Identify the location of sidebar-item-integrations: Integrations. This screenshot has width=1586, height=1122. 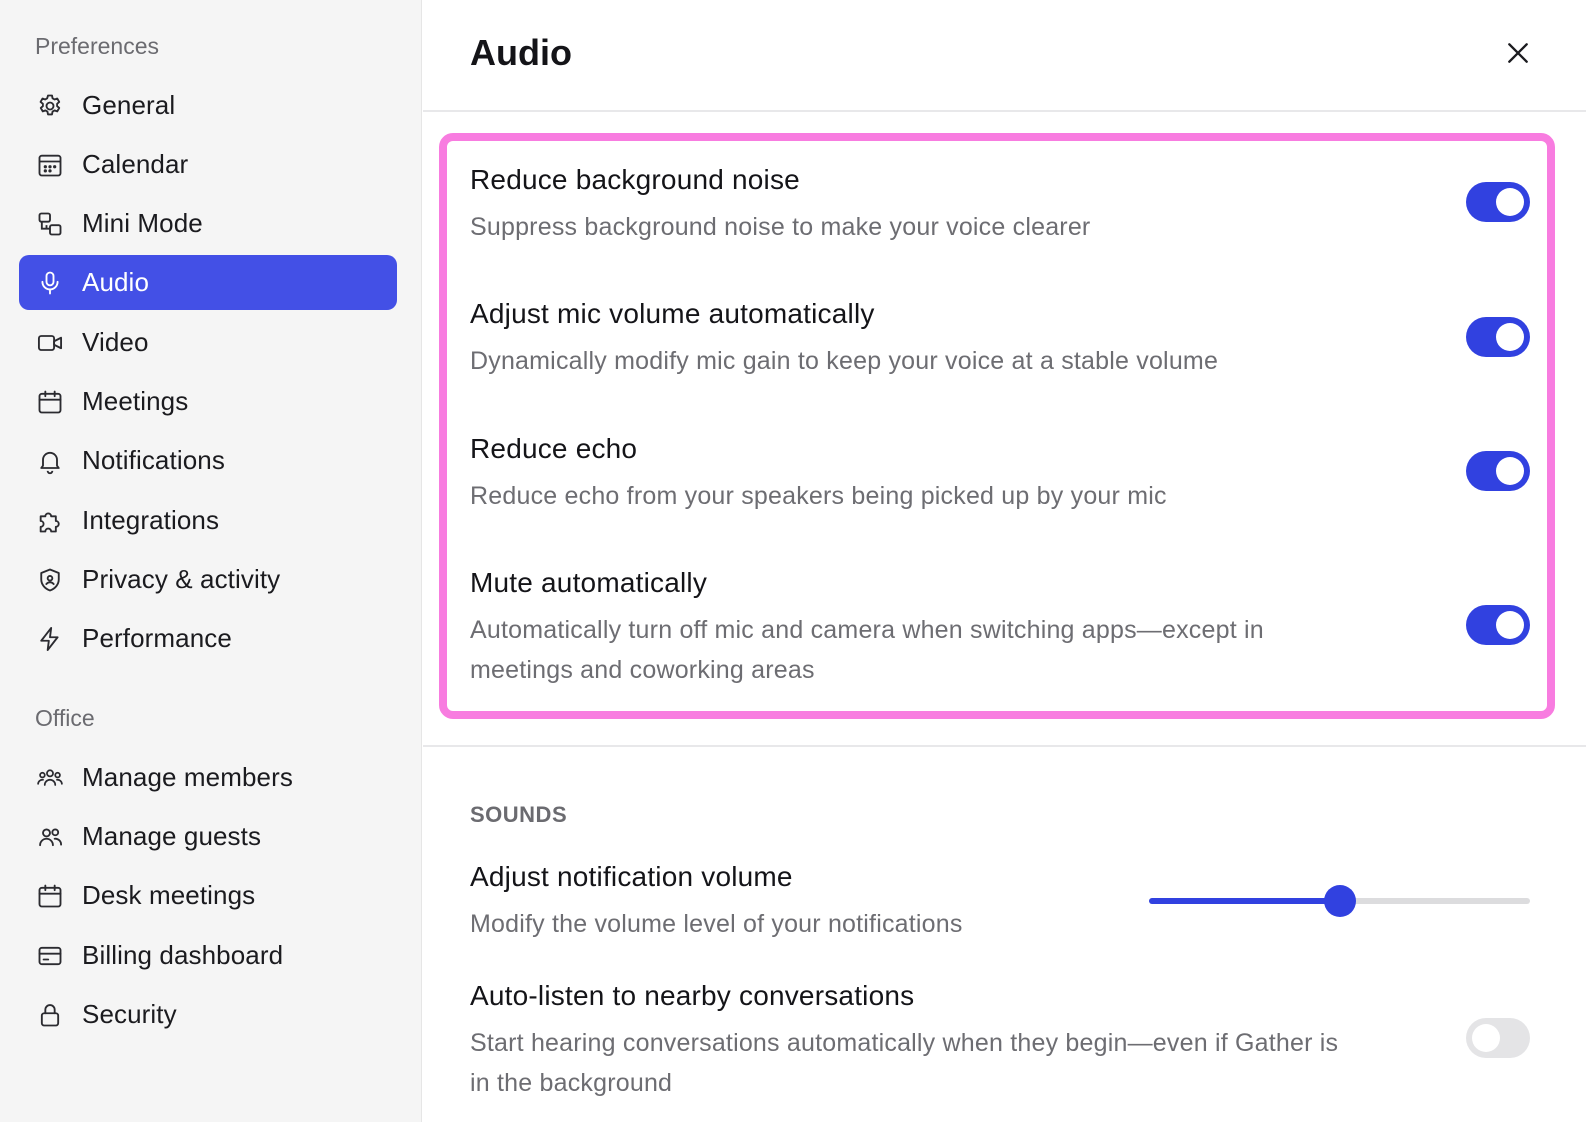
(208, 520).